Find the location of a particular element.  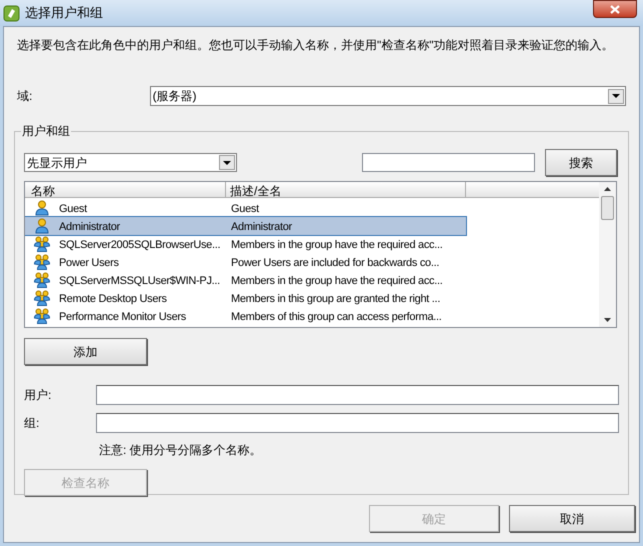

window-title: 选择用户和组 is located at coordinates (64, 13).